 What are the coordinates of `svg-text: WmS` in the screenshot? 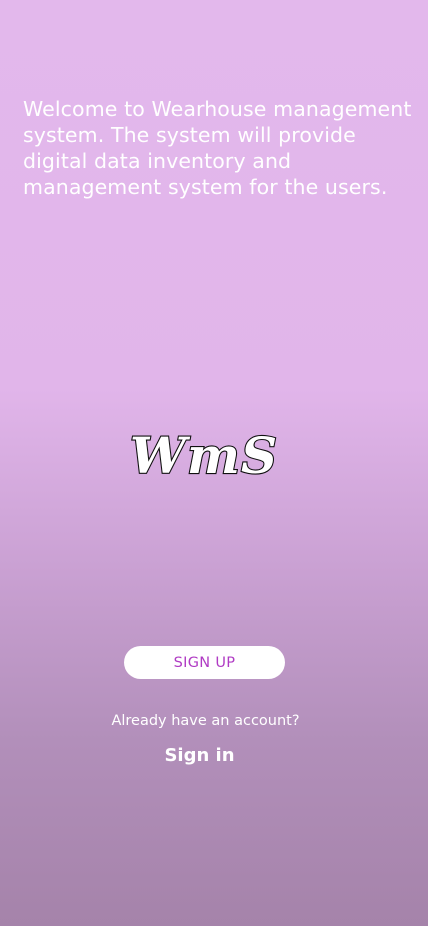 It's located at (204, 455).